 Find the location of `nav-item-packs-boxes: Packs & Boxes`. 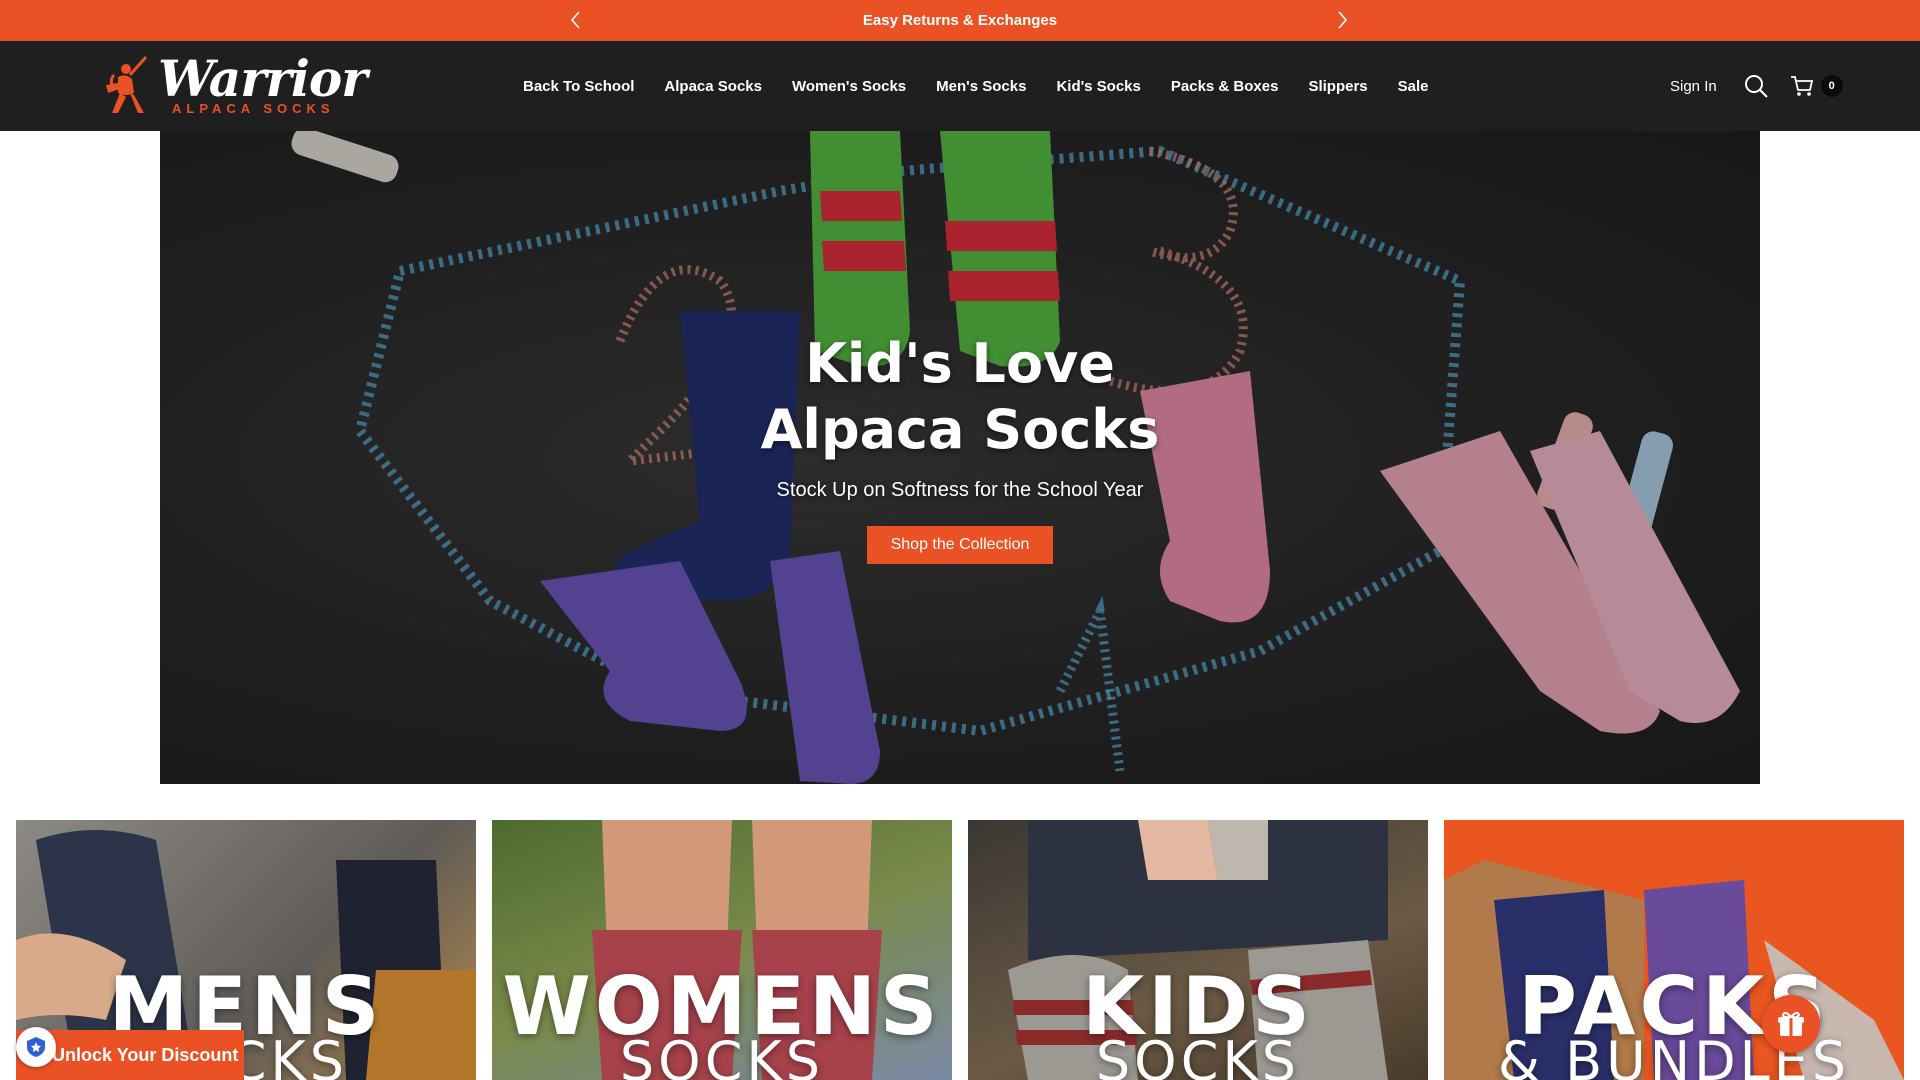

nav-item-packs-boxes: Packs & Boxes is located at coordinates (1225, 86).